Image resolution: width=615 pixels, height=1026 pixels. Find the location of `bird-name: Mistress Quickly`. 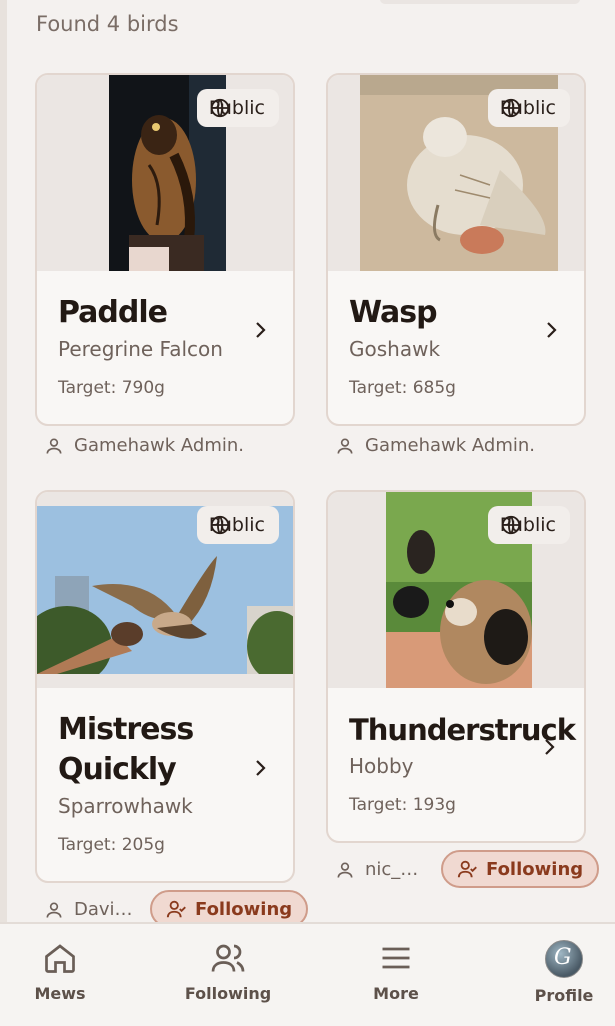

bird-name: Mistress Quickly is located at coordinates (126, 750).